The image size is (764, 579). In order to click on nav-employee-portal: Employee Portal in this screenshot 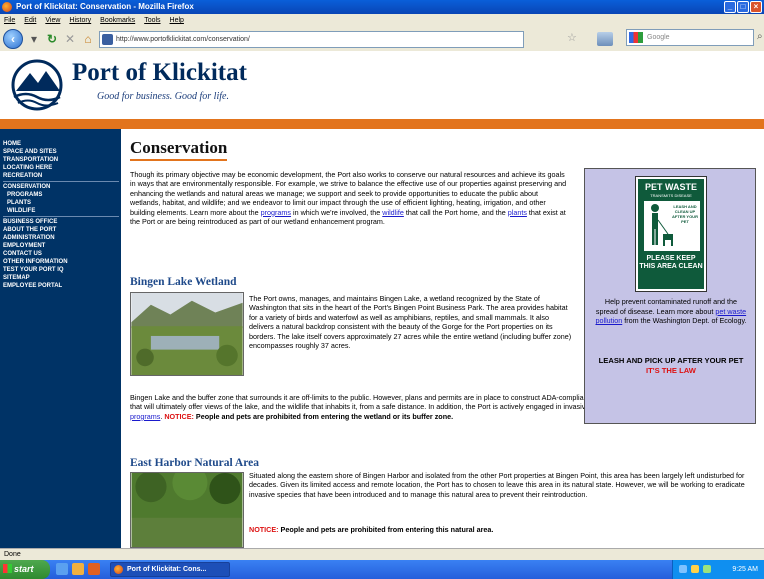, I will do `click(62, 286)`.